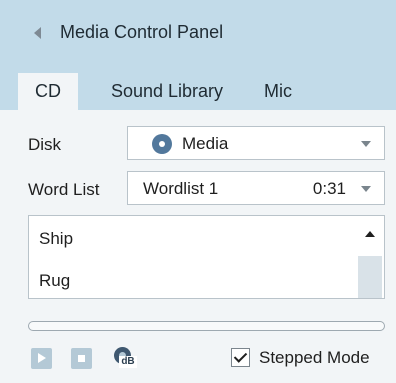 Image resolution: width=396 pixels, height=383 pixels. Describe the element at coordinates (370, 277) in the screenshot. I see `scrollbar-thumb` at that location.